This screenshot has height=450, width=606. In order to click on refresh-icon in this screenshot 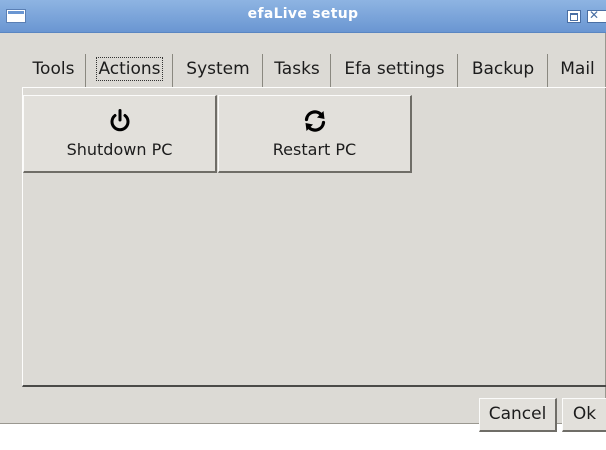, I will do `click(314, 121)`.